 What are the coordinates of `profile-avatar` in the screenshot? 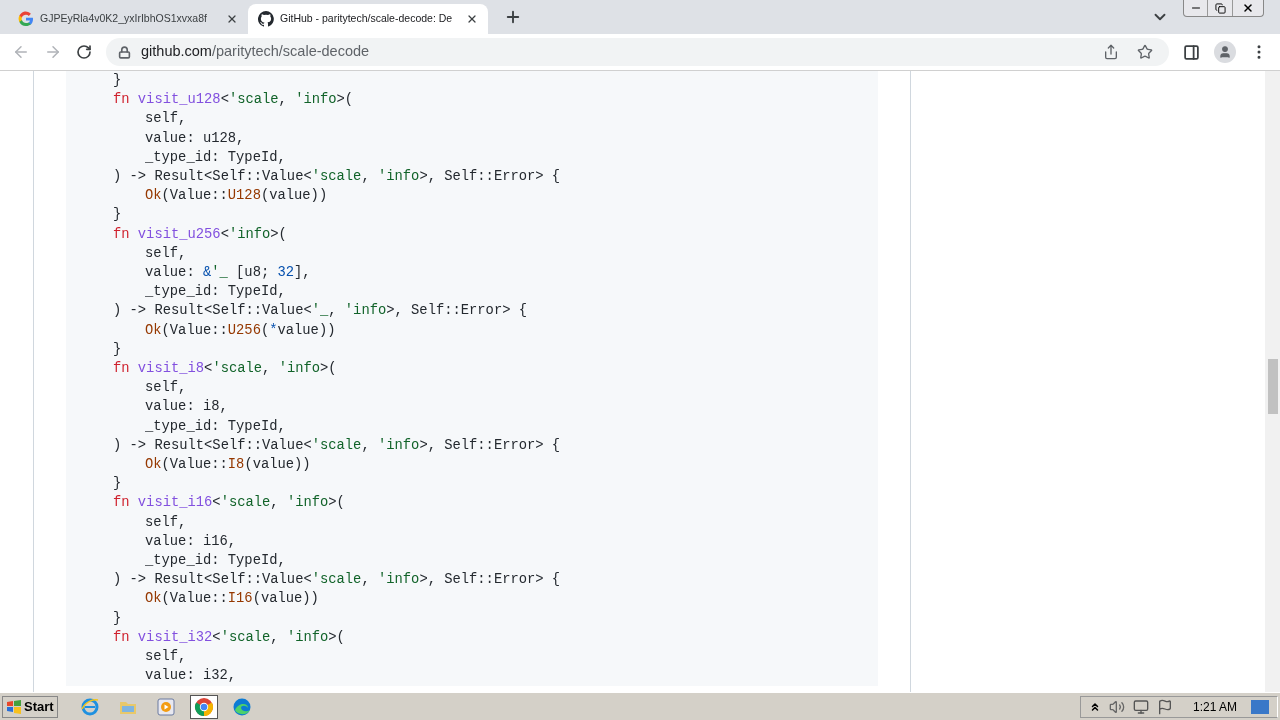 It's located at (1225, 52).